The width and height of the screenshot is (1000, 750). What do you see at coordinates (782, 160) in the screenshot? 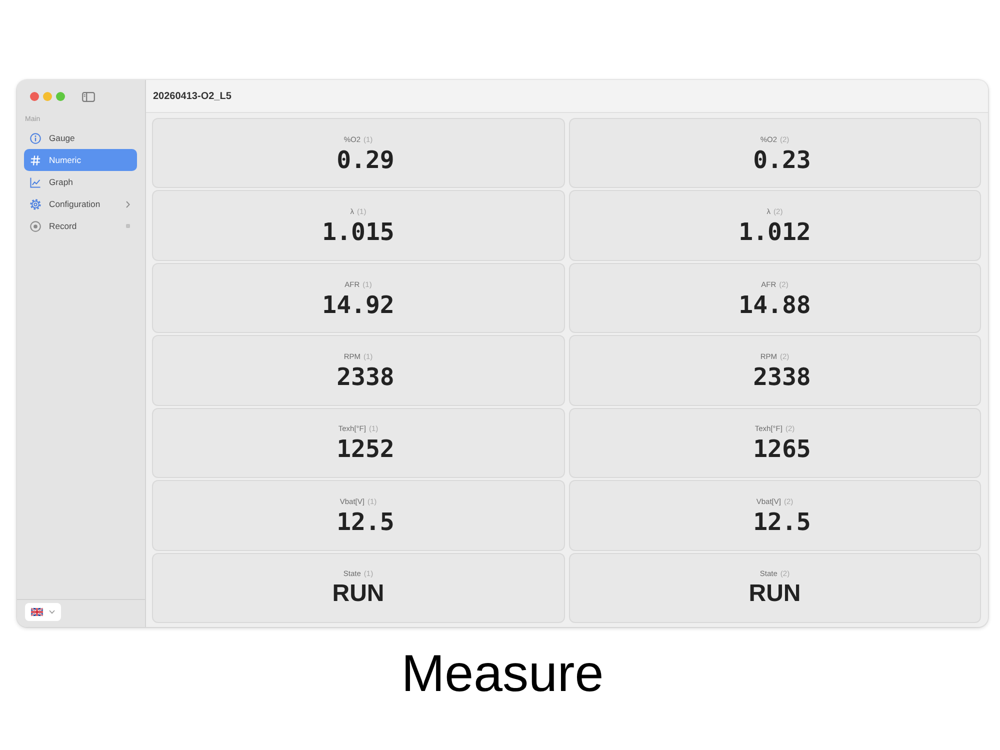
I see `reading-value: 0.23` at bounding box center [782, 160].